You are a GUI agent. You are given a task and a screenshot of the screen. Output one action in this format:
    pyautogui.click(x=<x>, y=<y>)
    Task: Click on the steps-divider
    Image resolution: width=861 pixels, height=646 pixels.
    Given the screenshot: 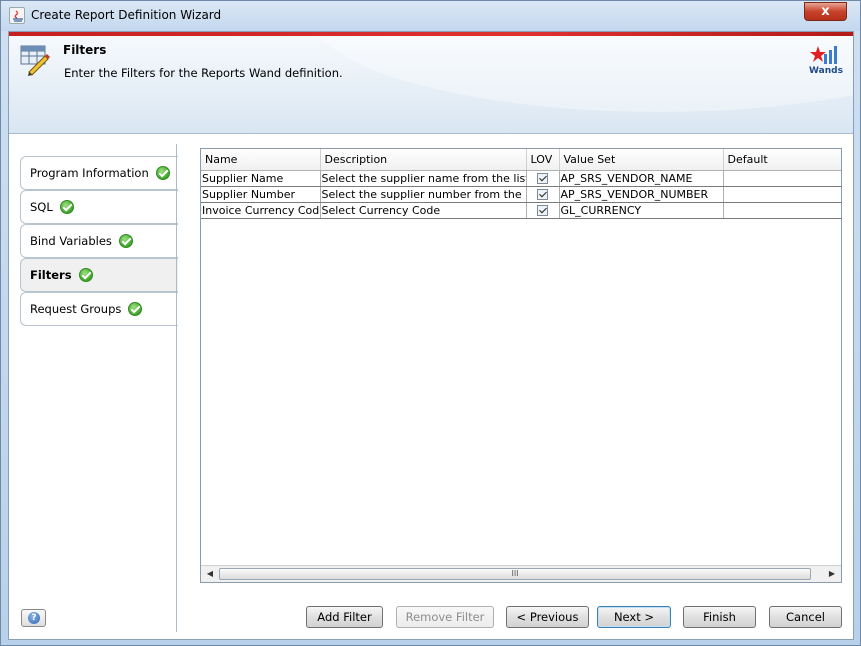 What is the action you would take?
    pyautogui.click(x=176, y=388)
    